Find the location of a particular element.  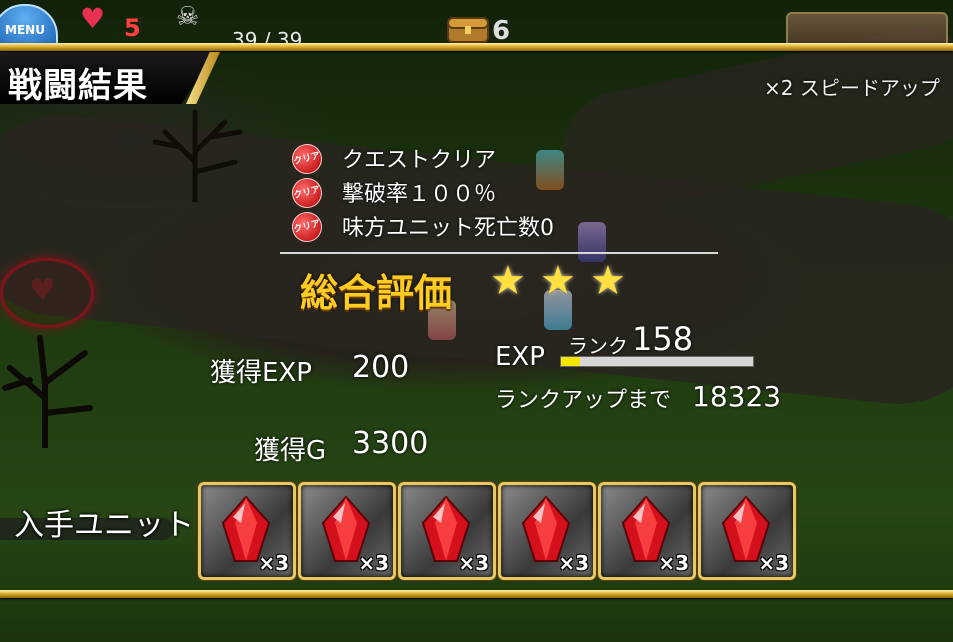

exp-label: EXP is located at coordinates (520, 357).